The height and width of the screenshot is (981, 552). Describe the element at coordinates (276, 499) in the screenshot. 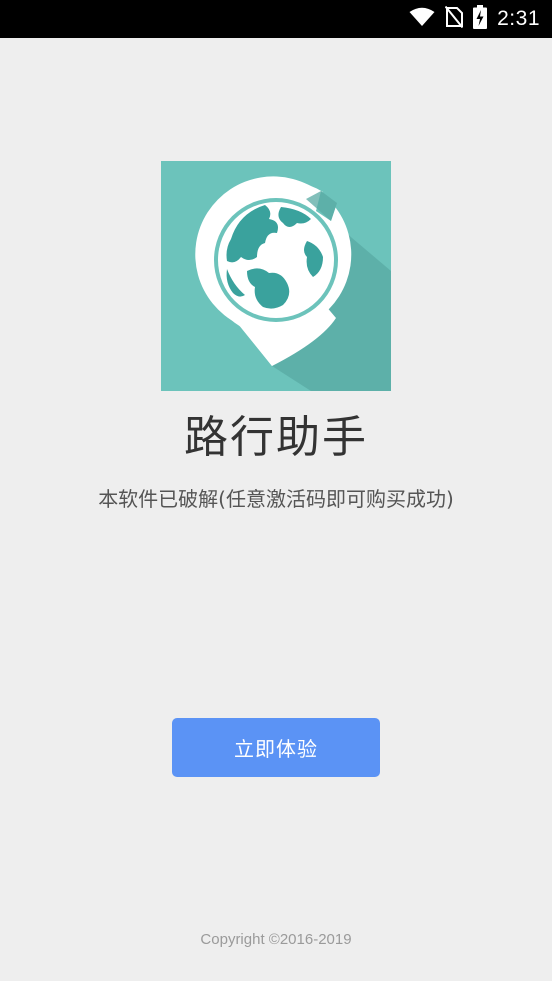

I see `app-subtitle: 本软件已破解(任意激活码即可购买成功)` at that location.